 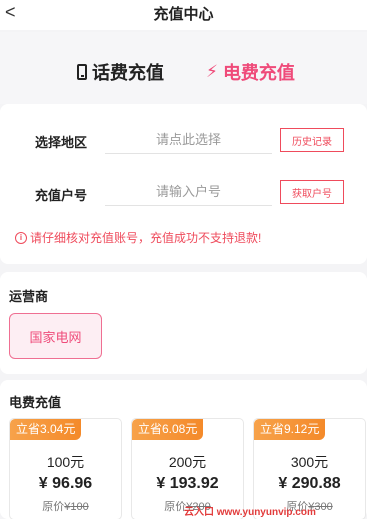 What do you see at coordinates (168, 429) in the screenshot?
I see `discount-badge: 立省6.08元` at bounding box center [168, 429].